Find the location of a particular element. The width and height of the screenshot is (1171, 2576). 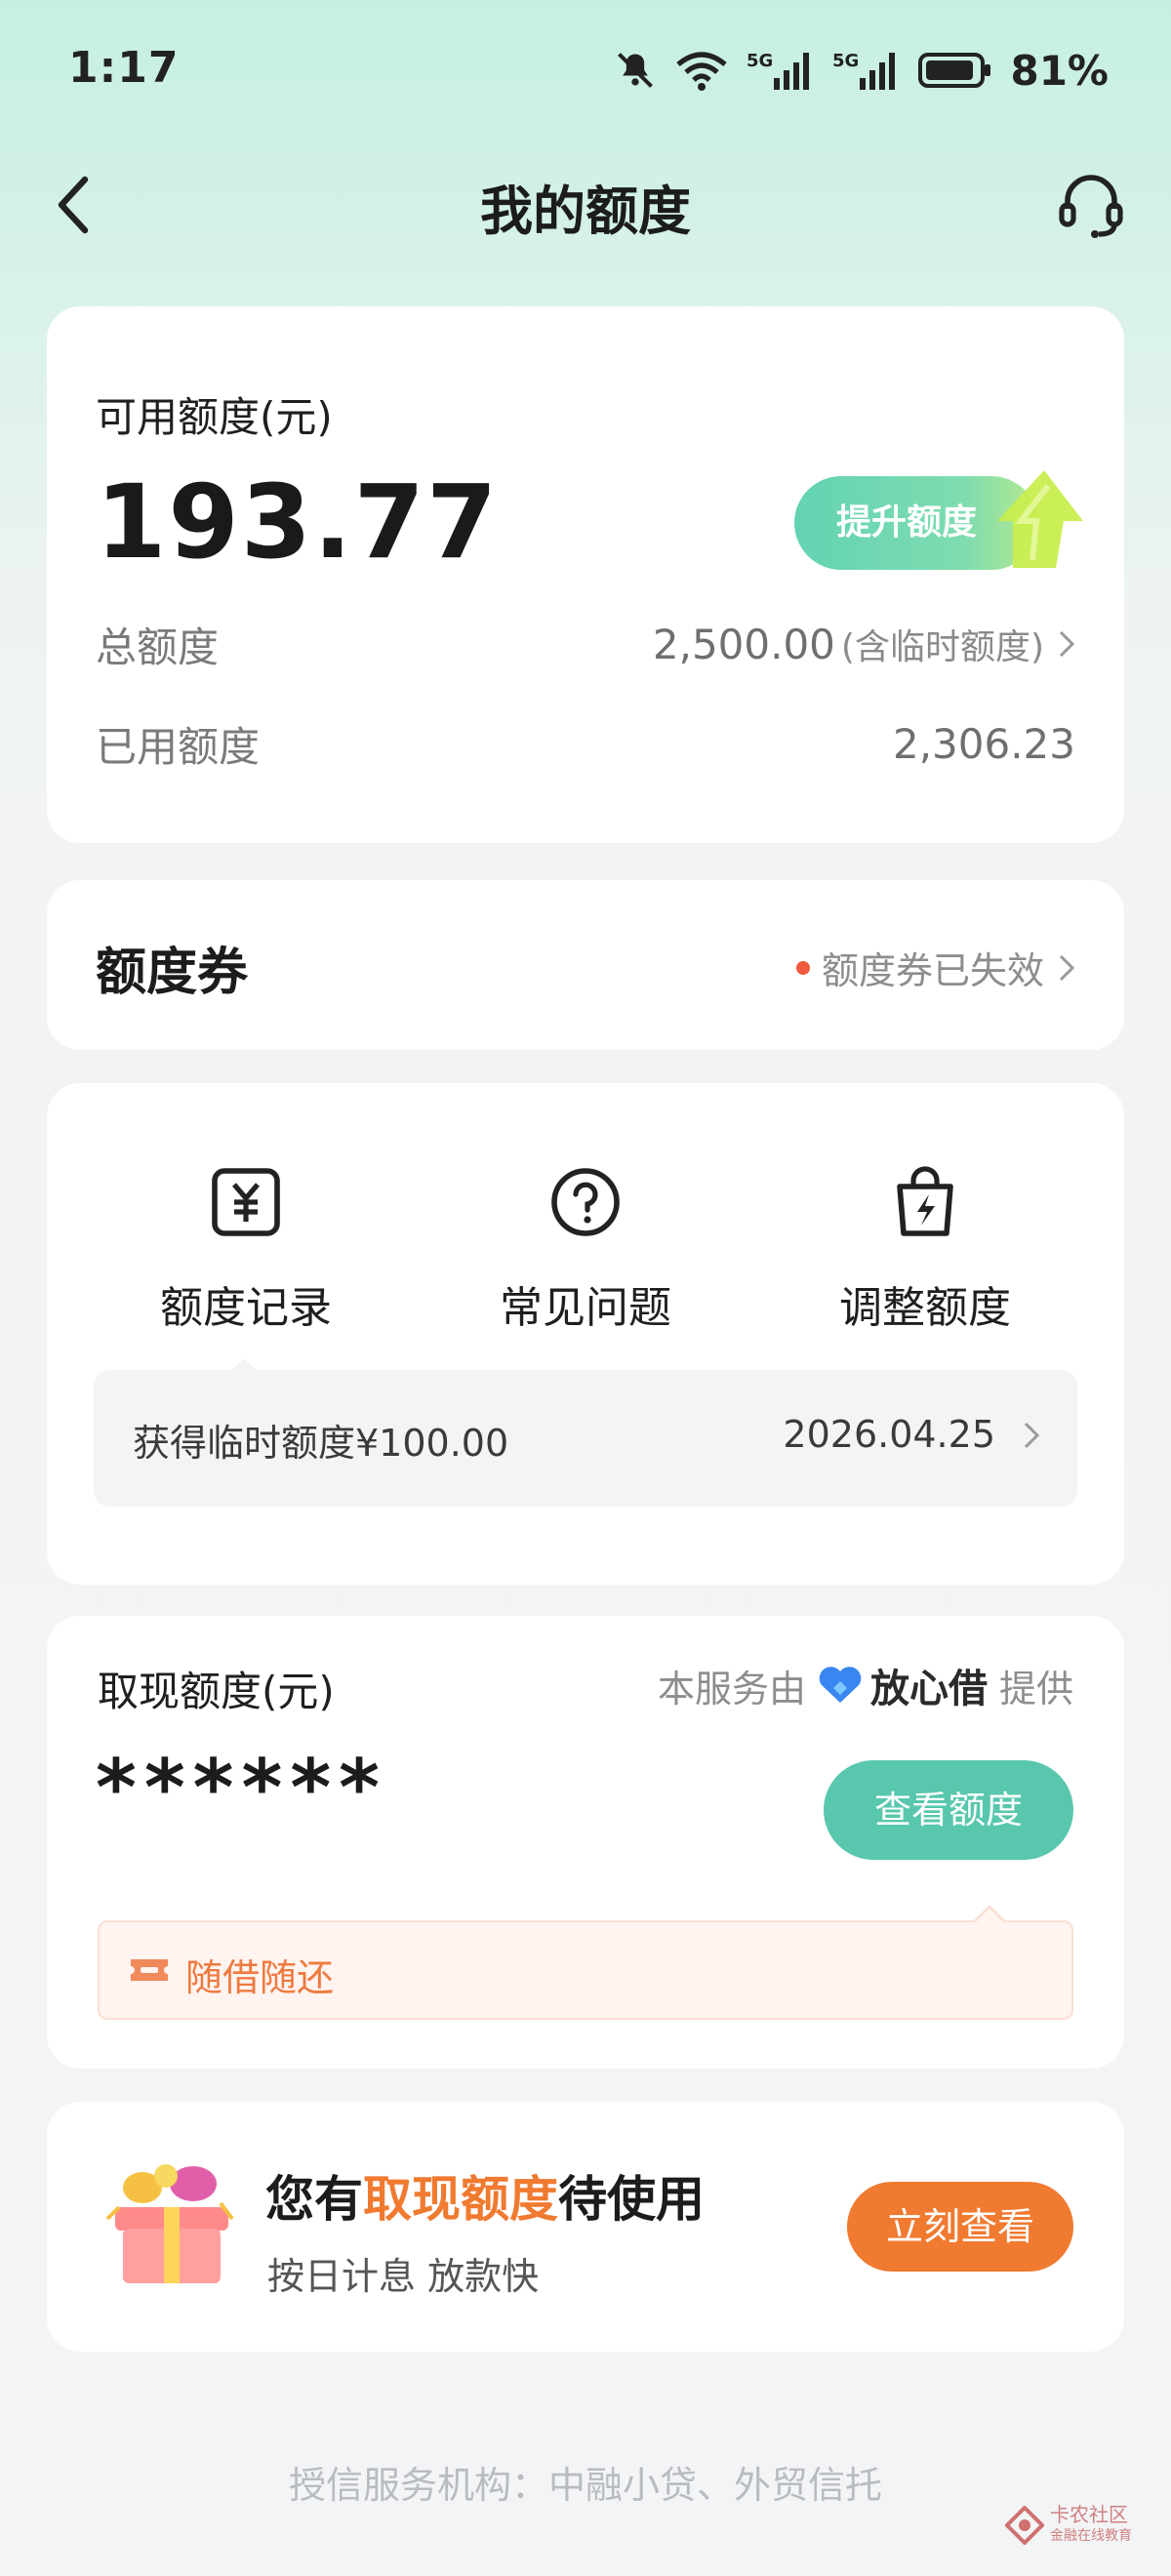

watermark-logo-icon is located at coordinates (1024, 2525).